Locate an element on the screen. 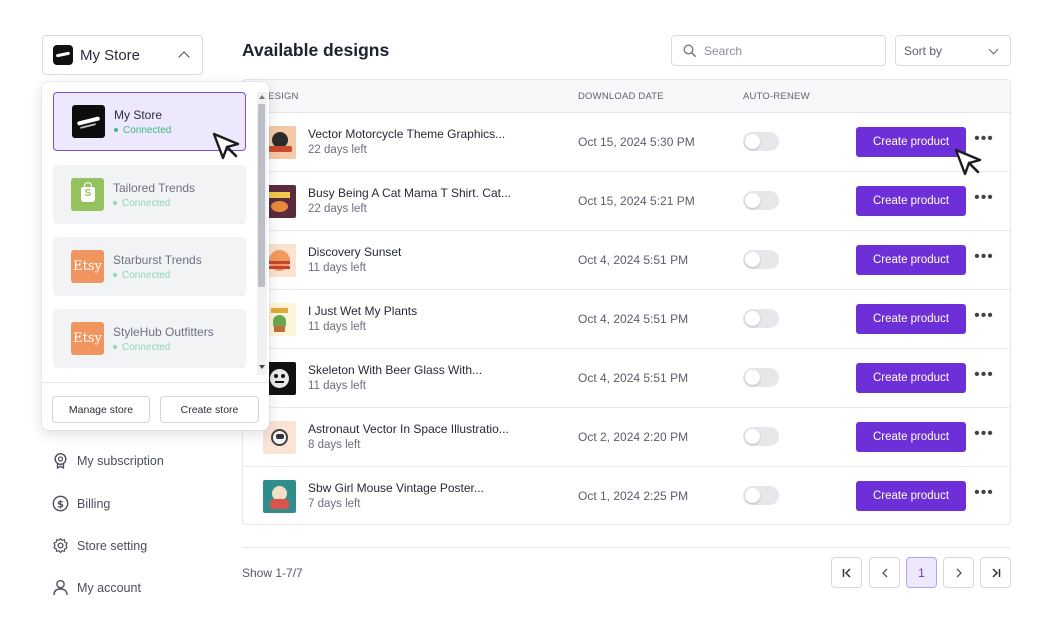  dollar-icon: $ is located at coordinates (60, 503).